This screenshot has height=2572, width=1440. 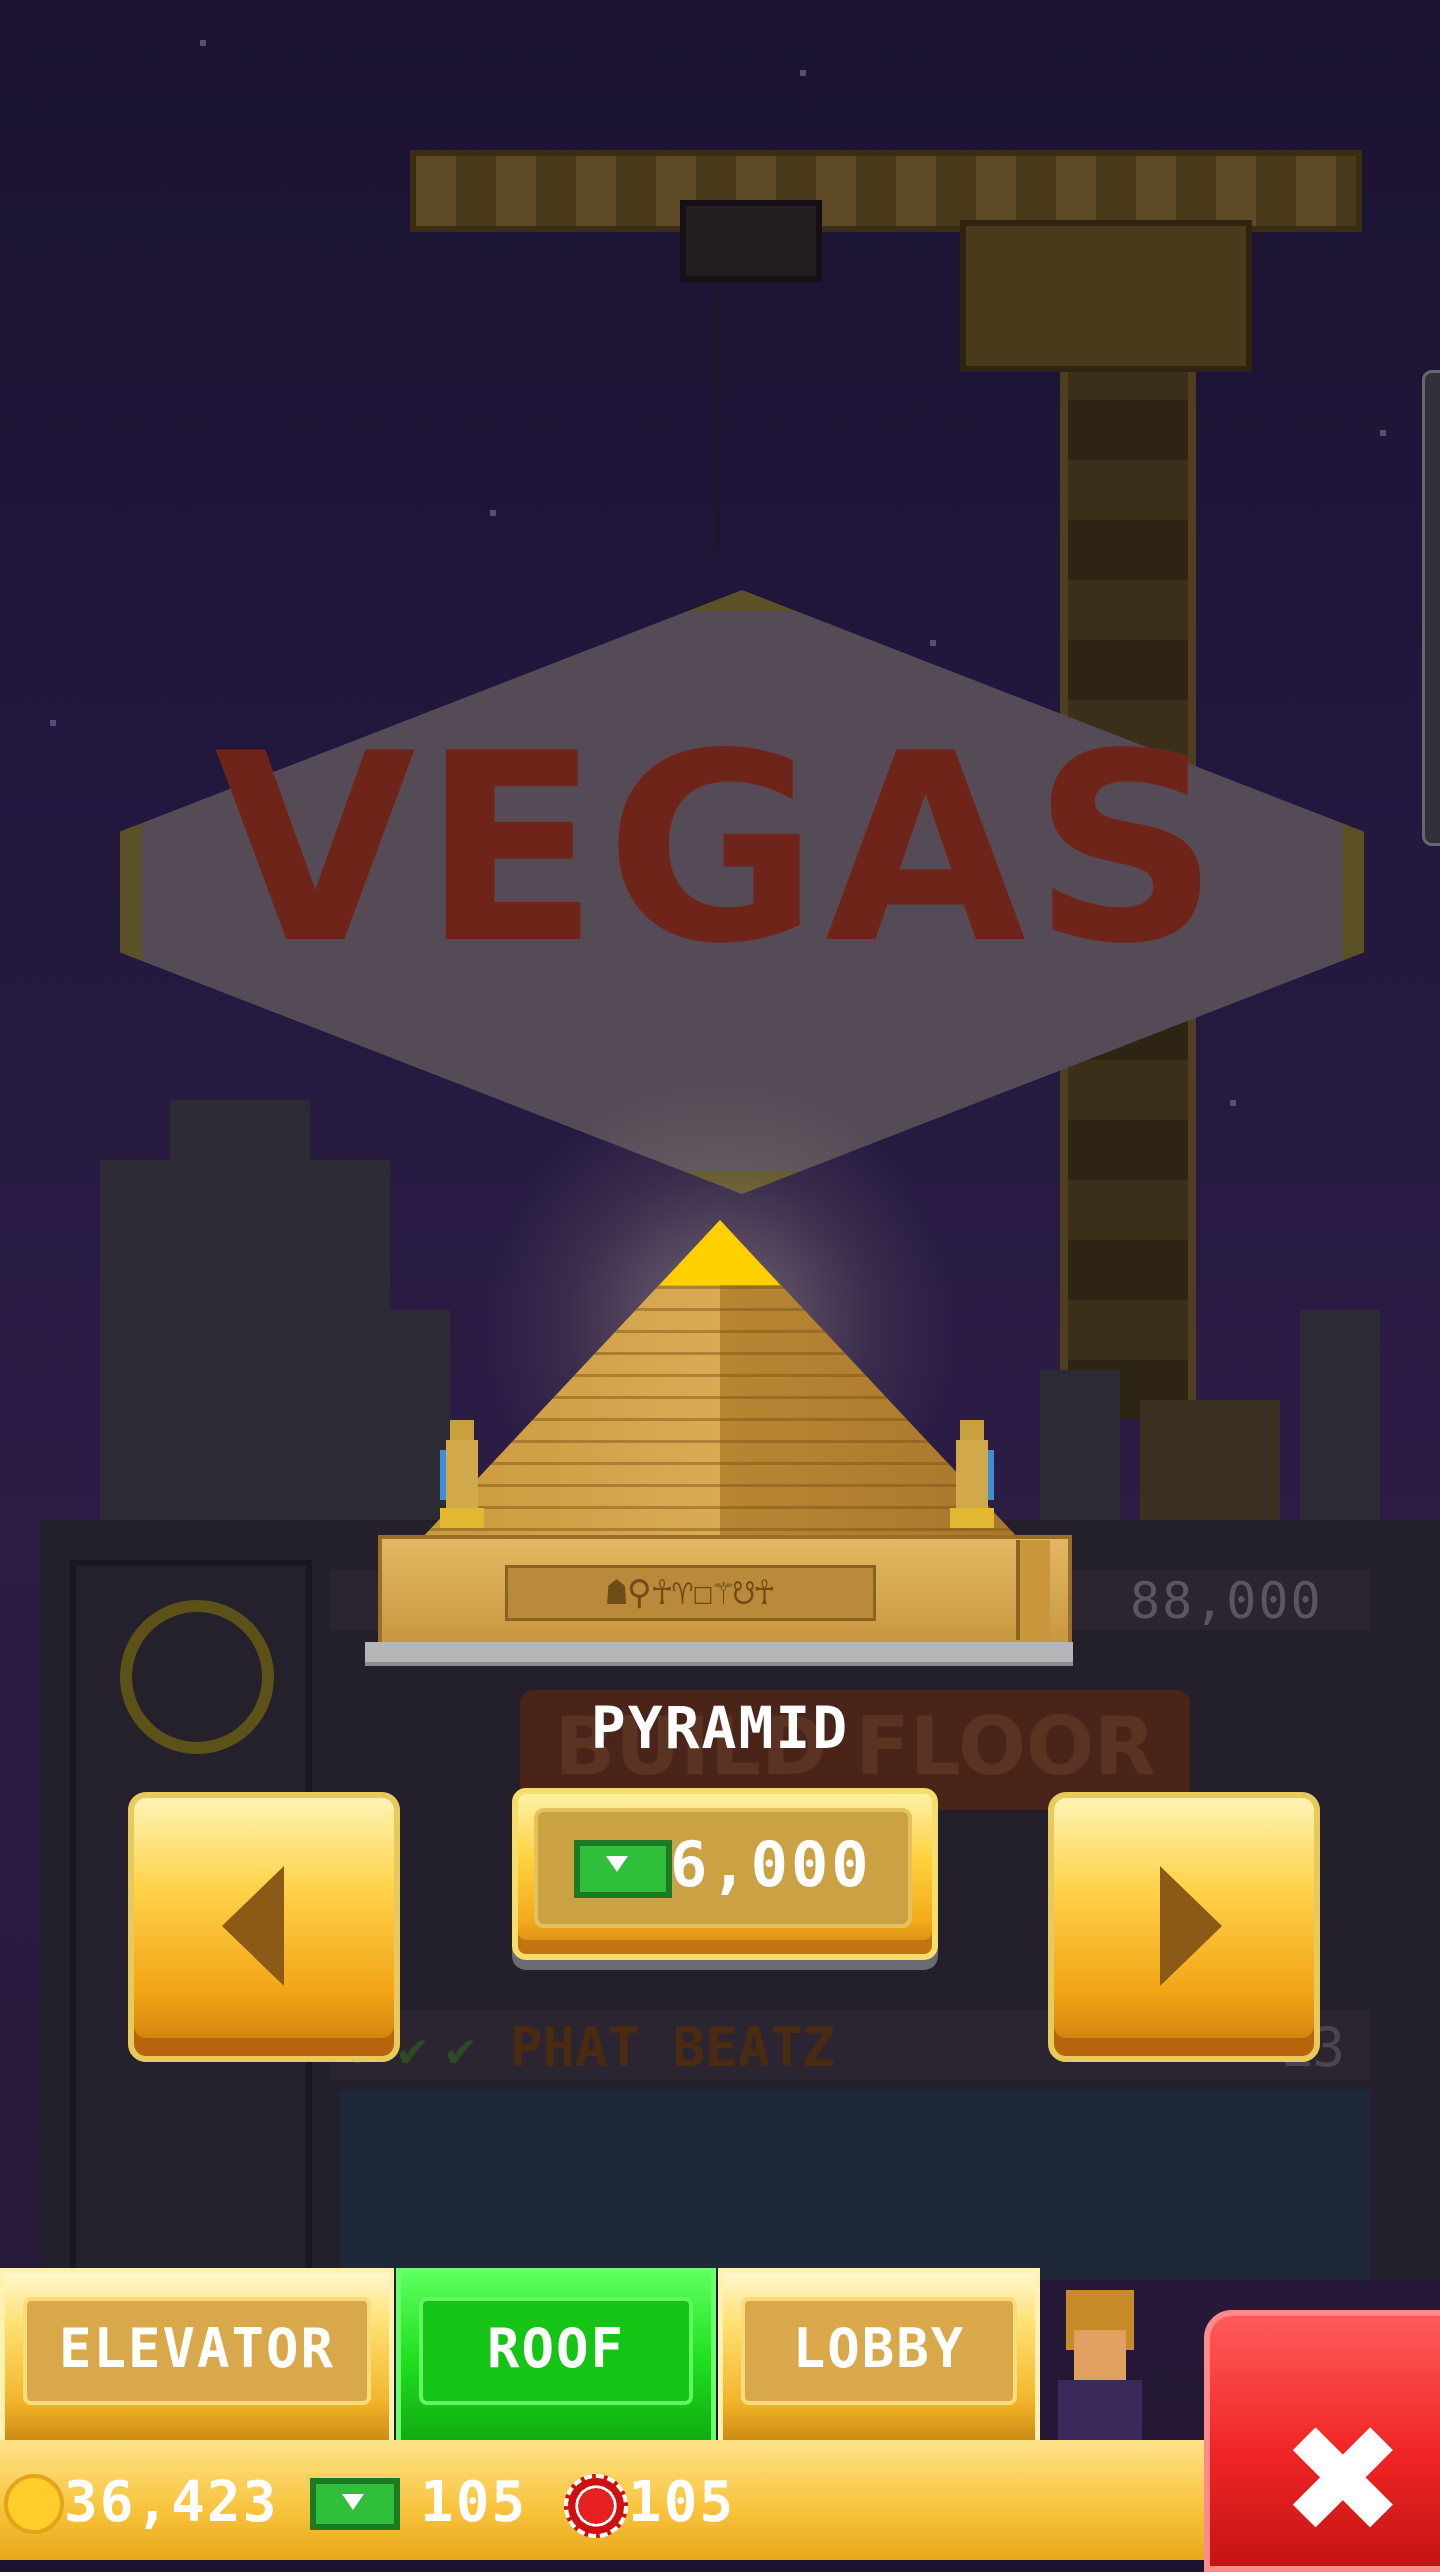 I want to click on floor-price: 88,000, so click(x=1226, y=1601).